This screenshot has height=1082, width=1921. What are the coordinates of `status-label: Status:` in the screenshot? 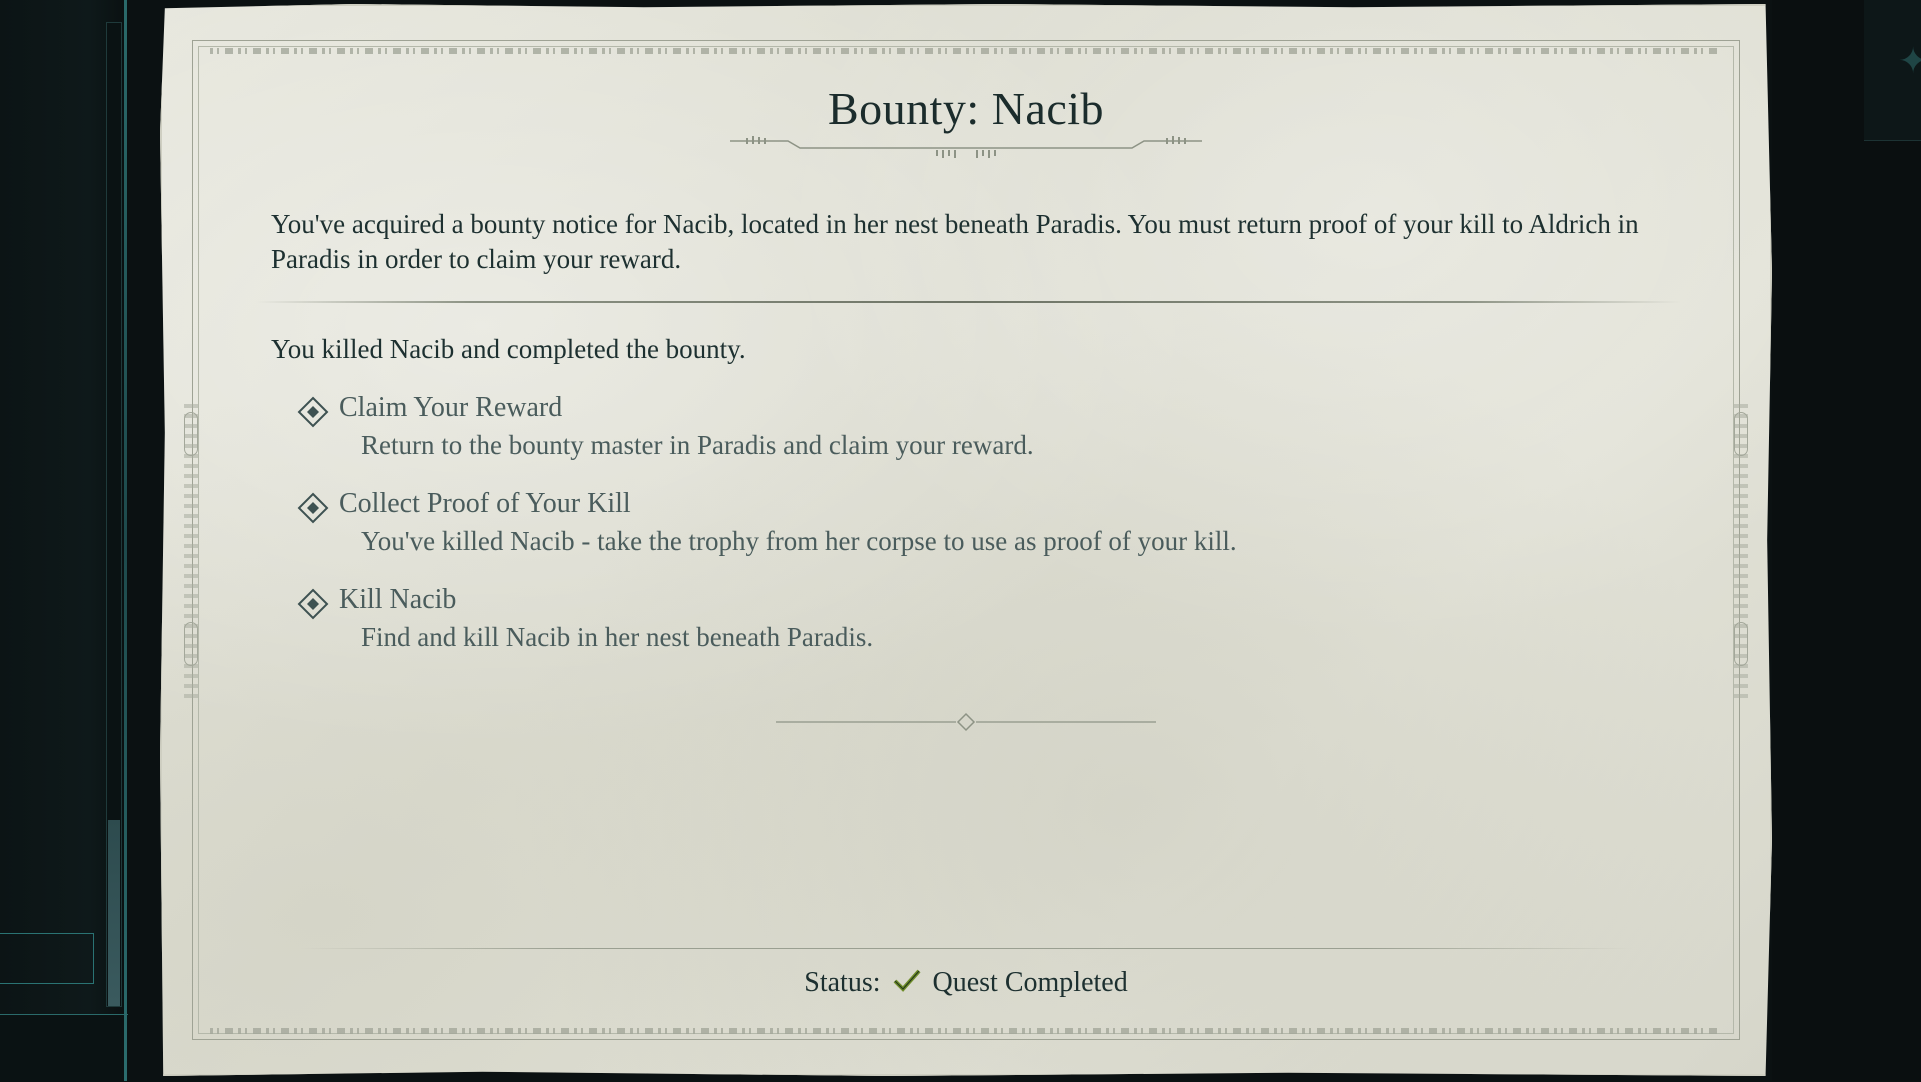 It's located at (842, 982).